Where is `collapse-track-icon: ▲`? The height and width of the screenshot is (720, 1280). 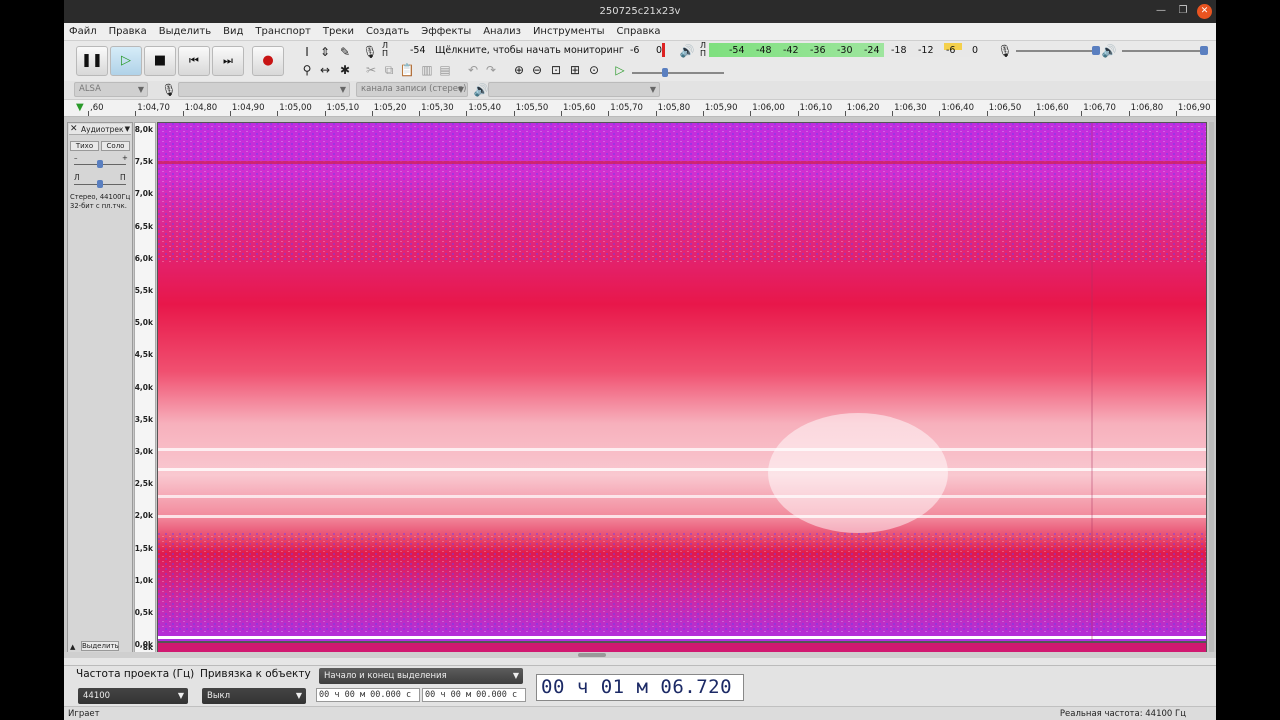
collapse-track-icon: ▲ is located at coordinates (72, 647).